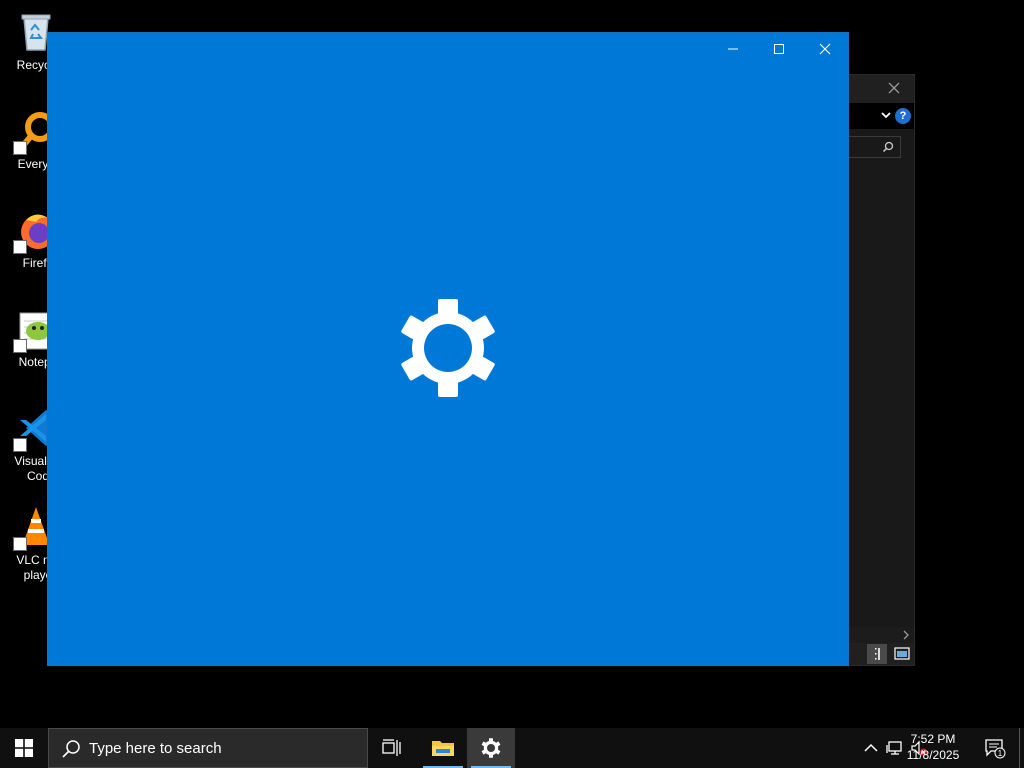  I want to click on taskbar-search-input: Type here to search, so click(208, 748).